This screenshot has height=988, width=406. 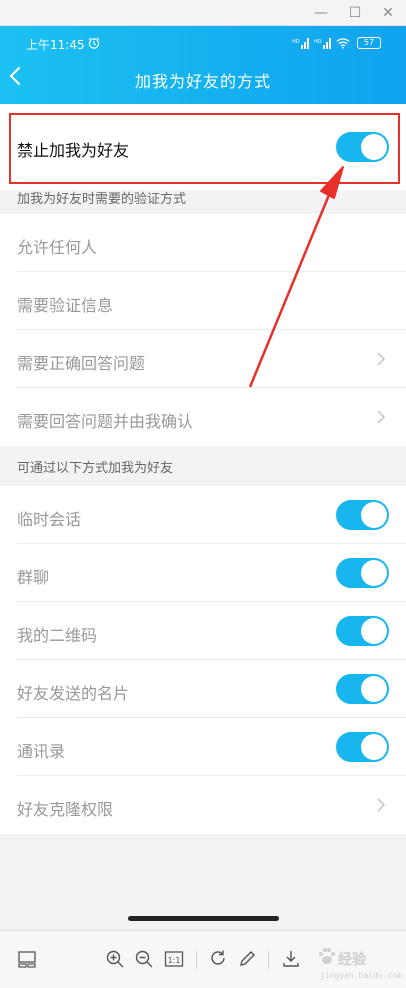 I want to click on add-methods-section-title: 可通过以下方式加我为好友, so click(x=203, y=466).